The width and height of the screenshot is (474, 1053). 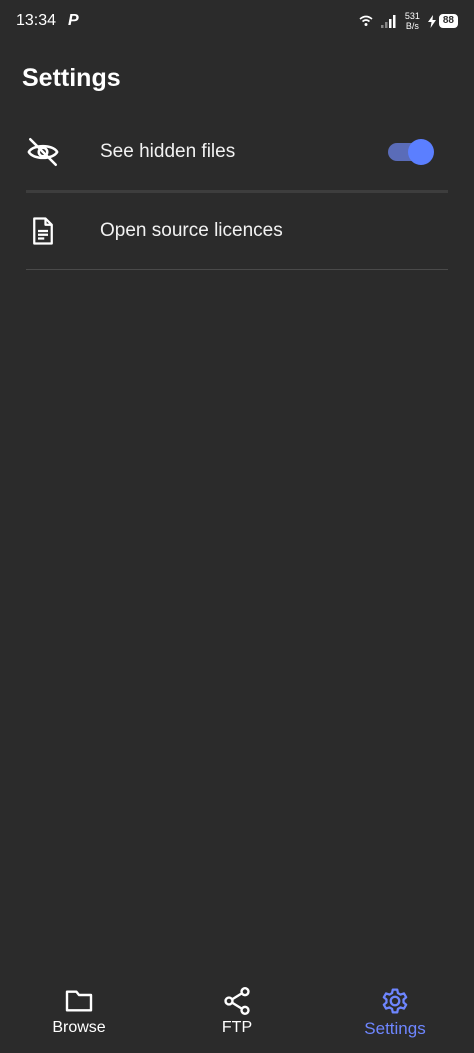 I want to click on network-speed: 531 B/s, so click(x=412, y=21).